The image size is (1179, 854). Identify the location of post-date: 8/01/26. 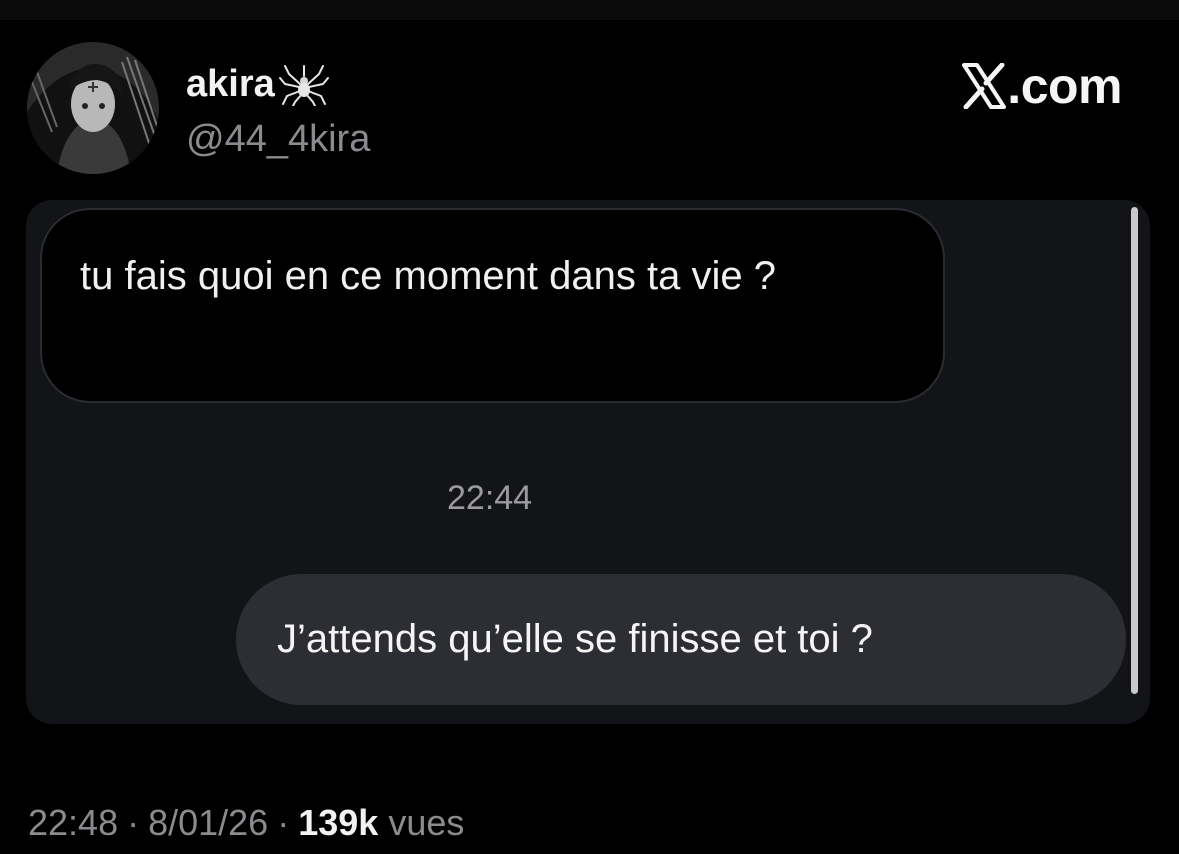
(208, 822).